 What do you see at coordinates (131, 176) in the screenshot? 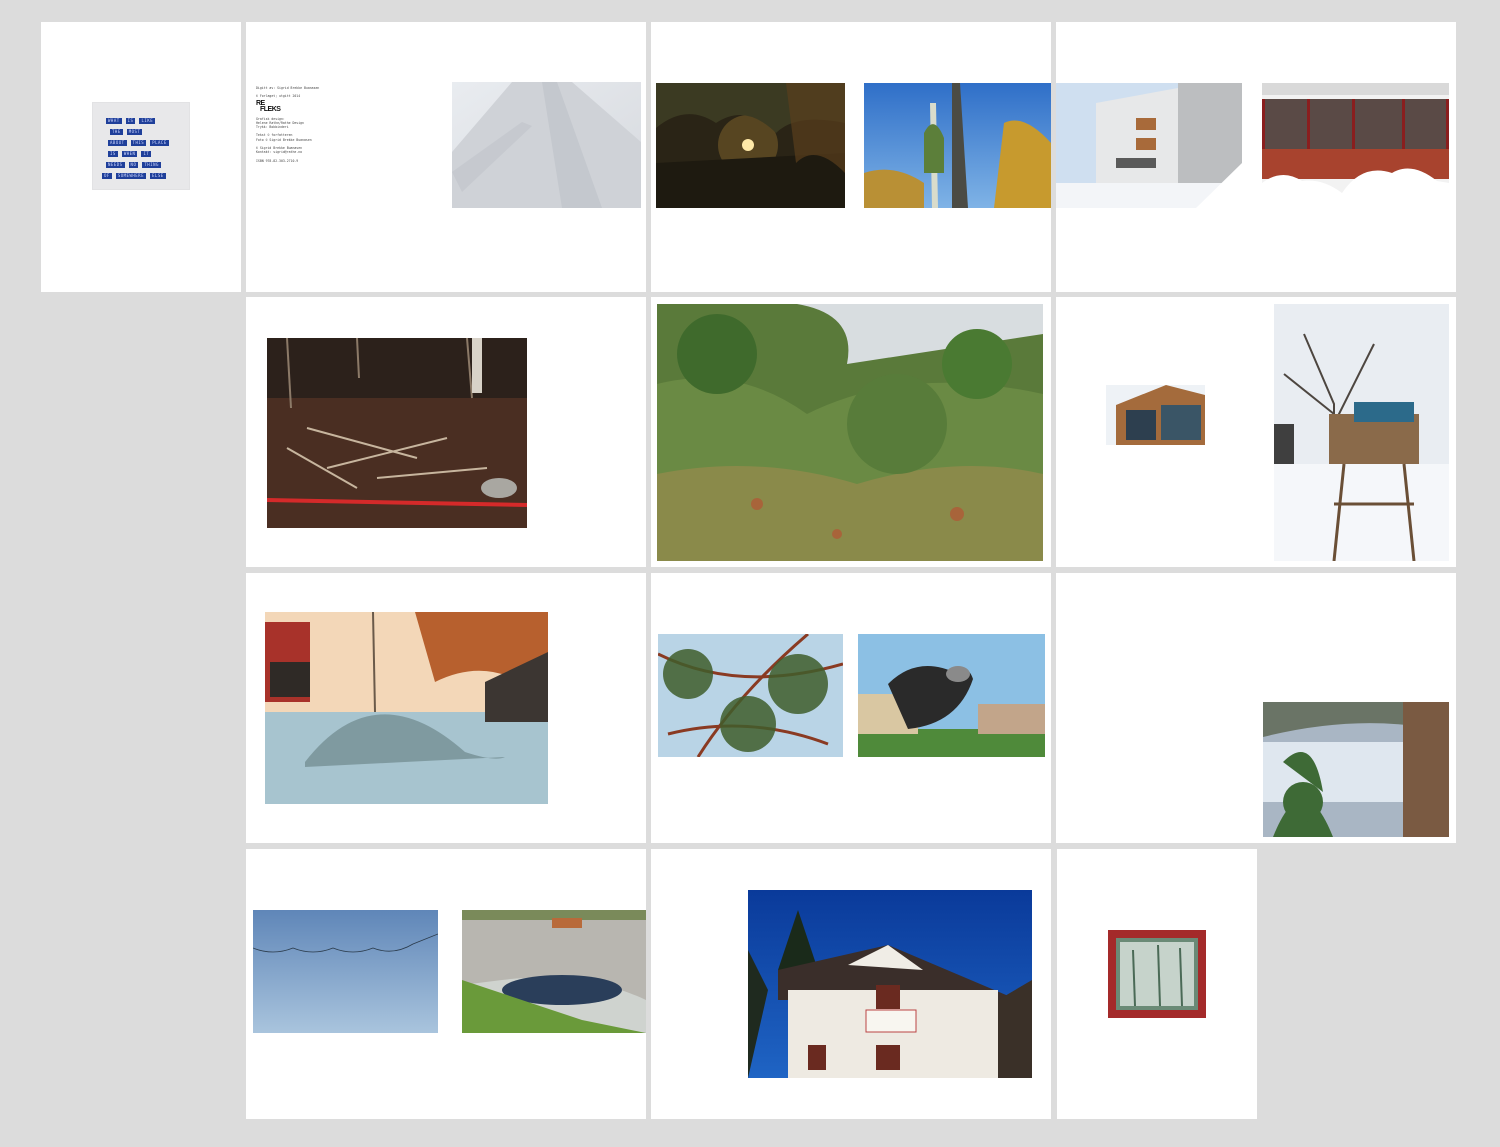
I see `tape-word: SOMEWHERE` at bounding box center [131, 176].